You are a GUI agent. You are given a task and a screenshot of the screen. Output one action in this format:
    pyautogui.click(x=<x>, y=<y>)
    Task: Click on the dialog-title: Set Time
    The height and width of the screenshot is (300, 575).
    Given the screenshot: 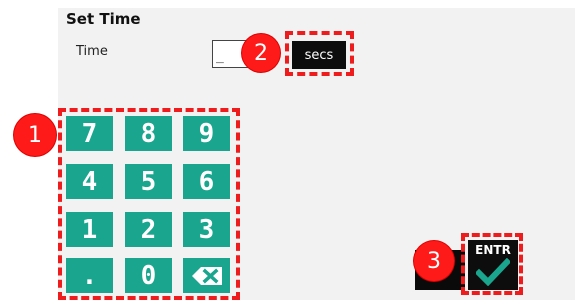 What is the action you would take?
    pyautogui.click(x=103, y=19)
    